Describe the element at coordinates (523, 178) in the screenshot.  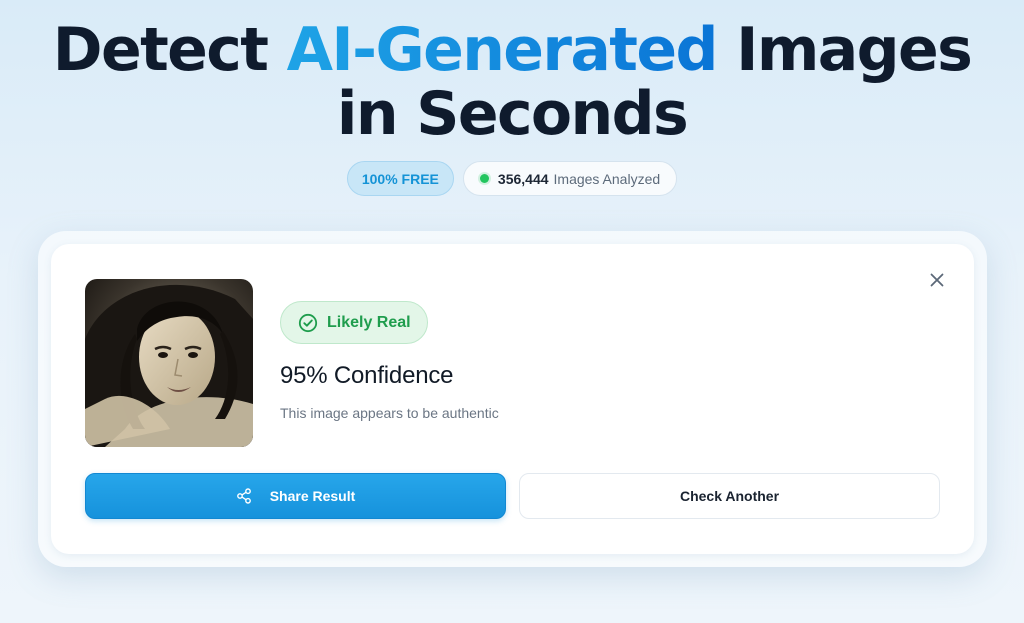
I see `images-analyzed-count: 356,444` at that location.